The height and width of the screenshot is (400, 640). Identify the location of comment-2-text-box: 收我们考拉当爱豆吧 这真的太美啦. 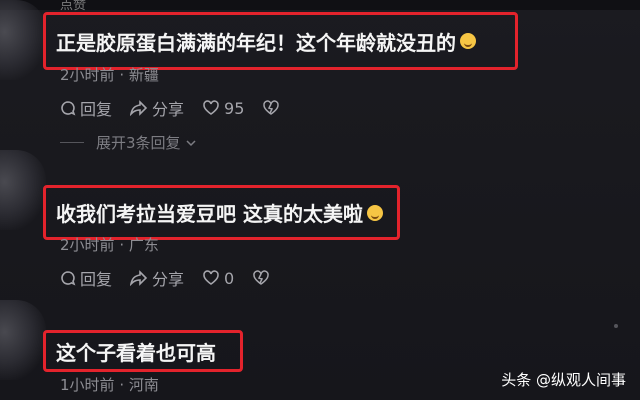
(221, 212).